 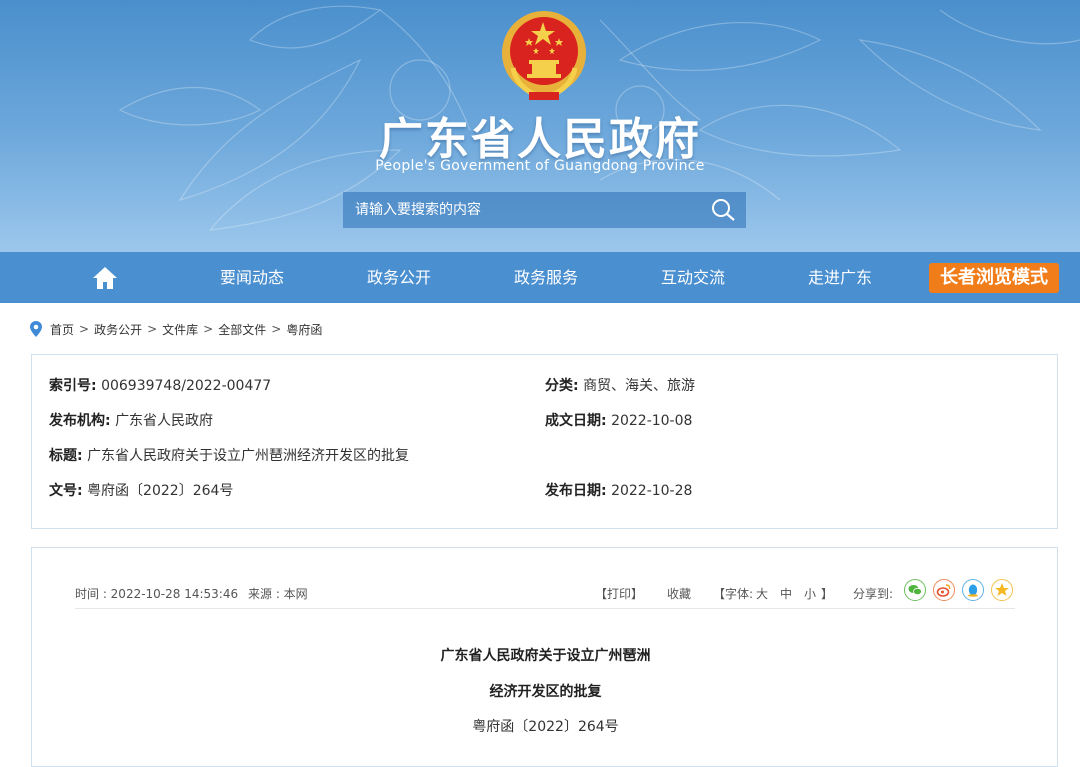 What do you see at coordinates (786, 593) in the screenshot?
I see `font-size-medium-button: 中` at bounding box center [786, 593].